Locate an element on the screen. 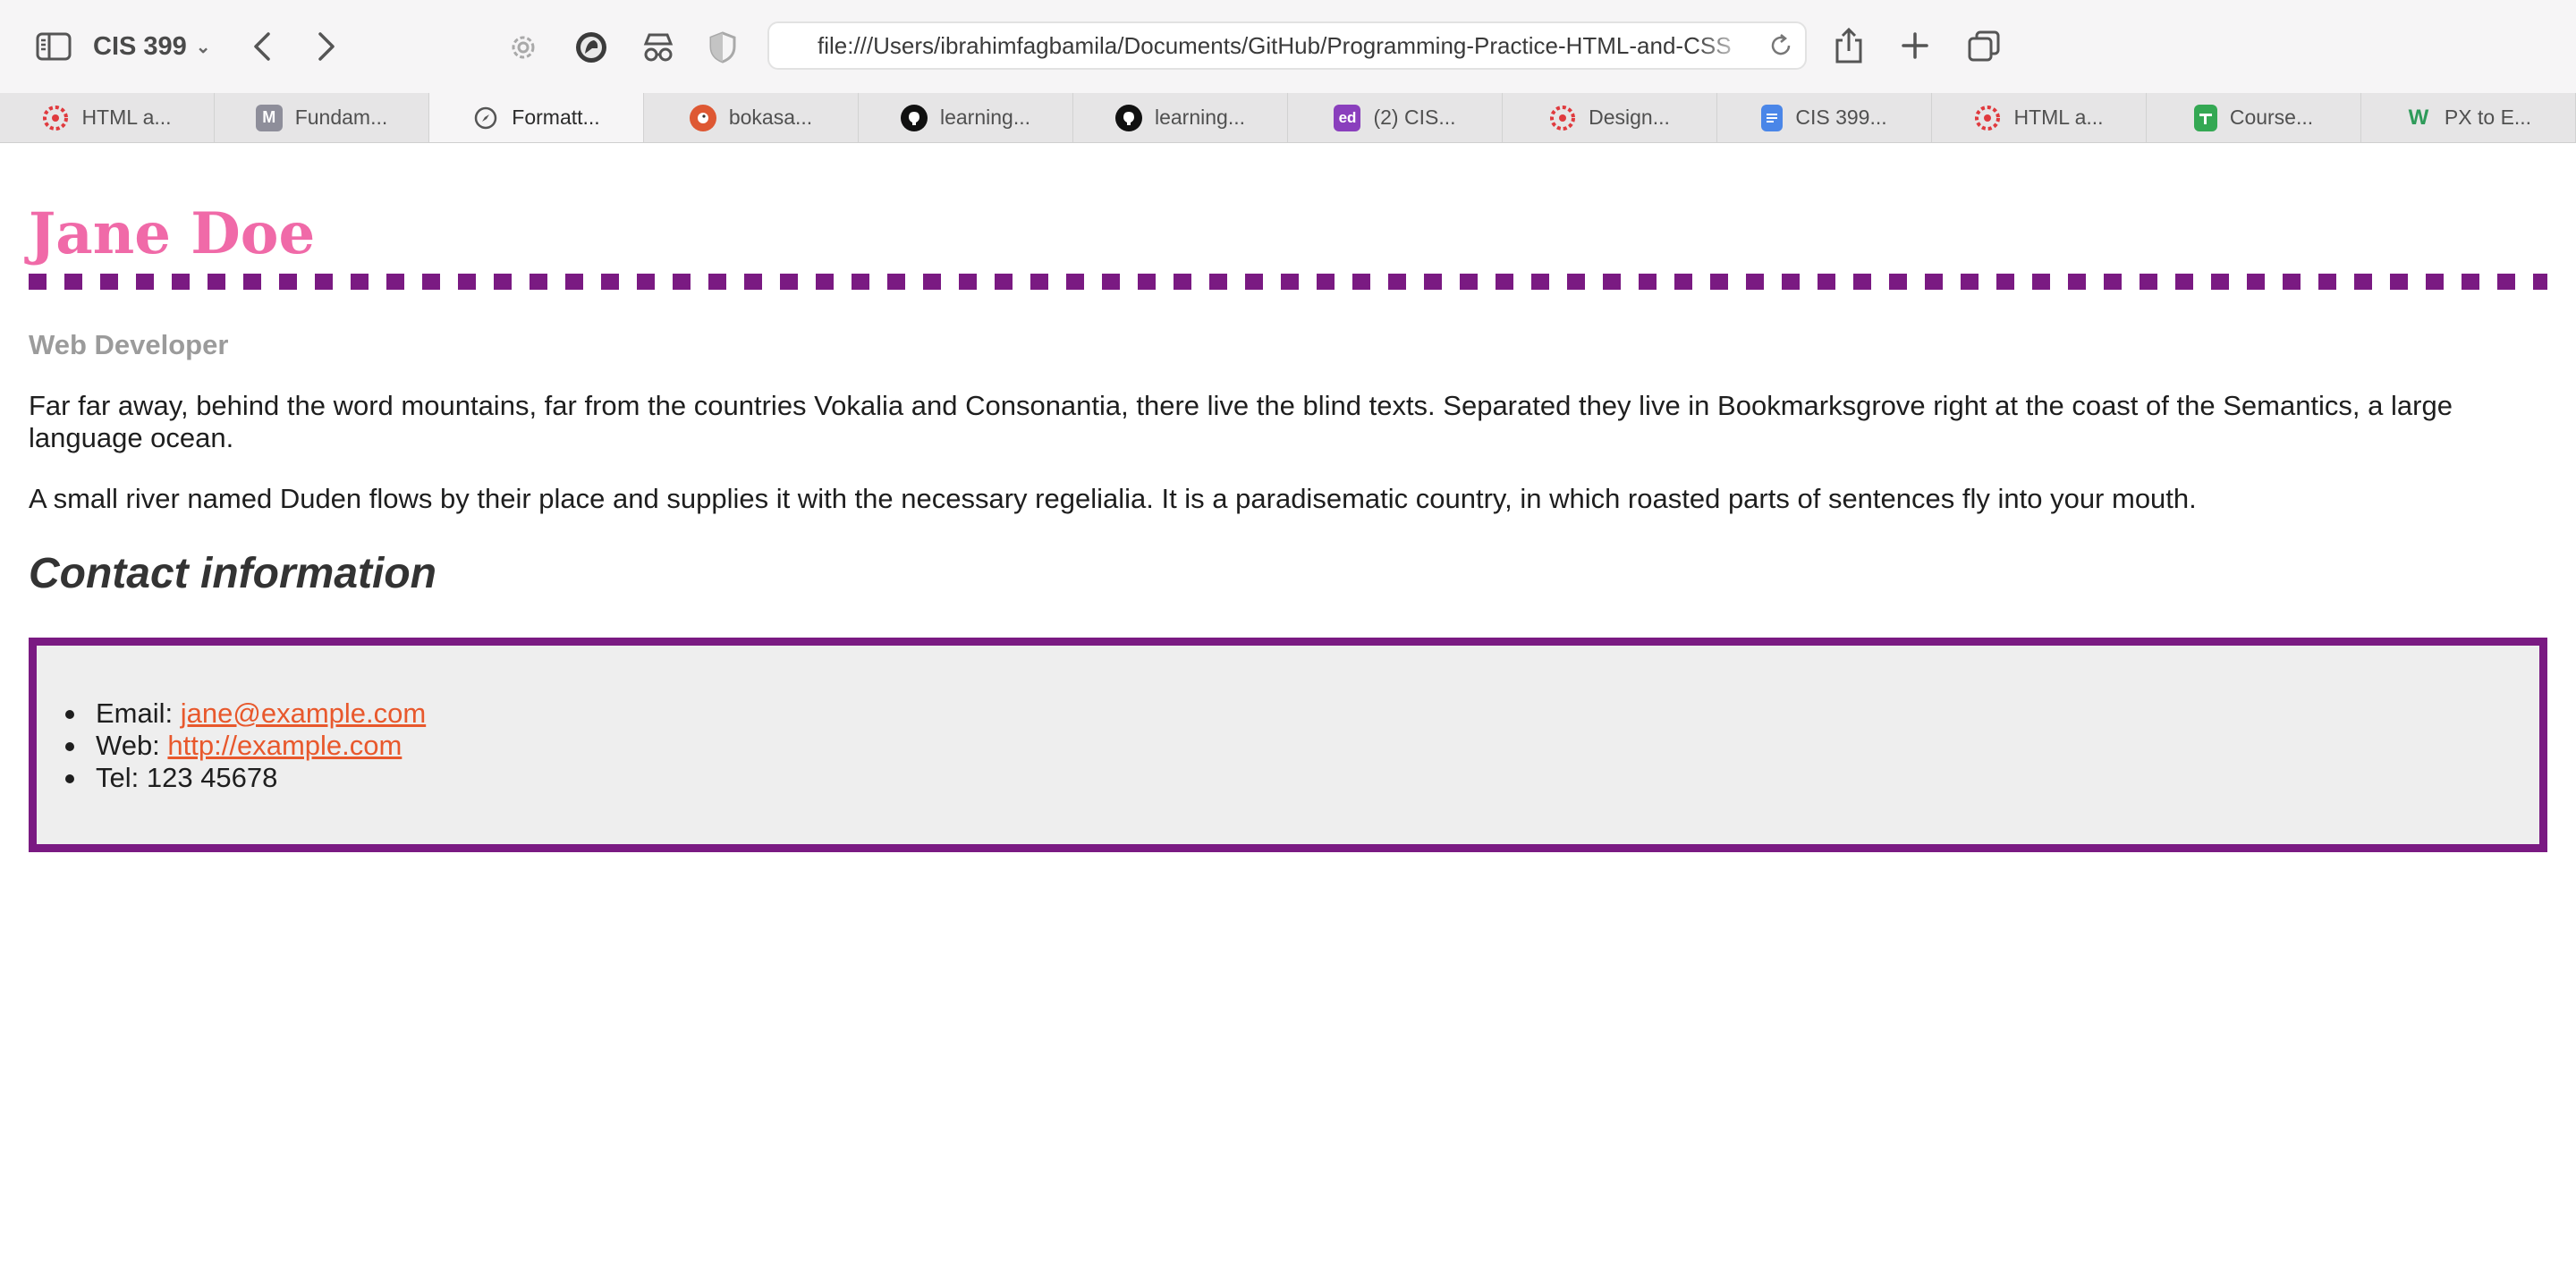 The width and height of the screenshot is (2576, 1268). email-link: jane@example.com is located at coordinates (303, 713).